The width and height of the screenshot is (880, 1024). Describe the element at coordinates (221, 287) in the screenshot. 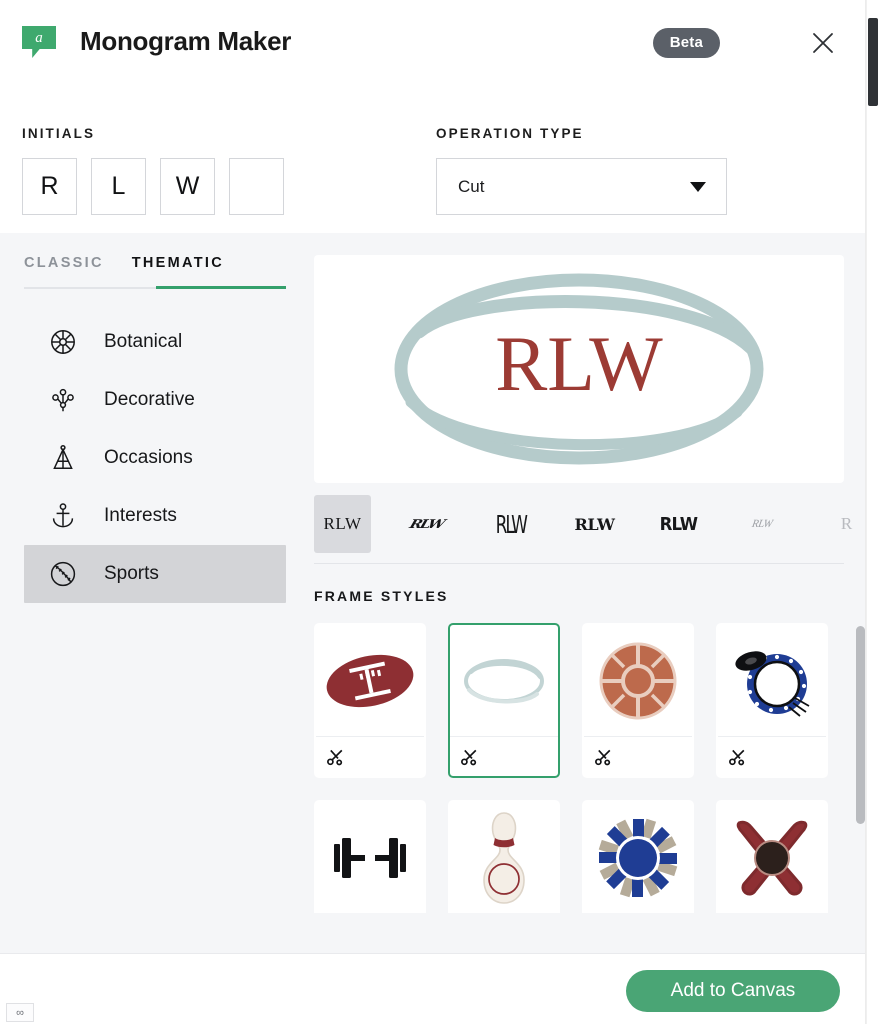

I see `active-tab-indicator` at that location.